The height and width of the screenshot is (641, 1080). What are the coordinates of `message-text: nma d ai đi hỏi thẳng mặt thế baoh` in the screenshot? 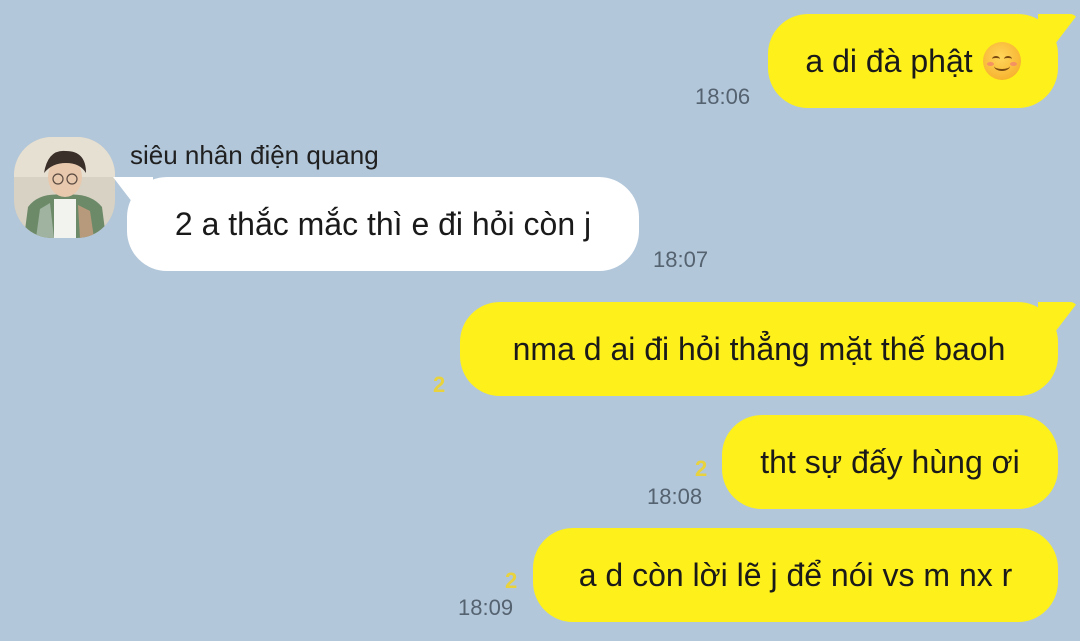 It's located at (759, 348).